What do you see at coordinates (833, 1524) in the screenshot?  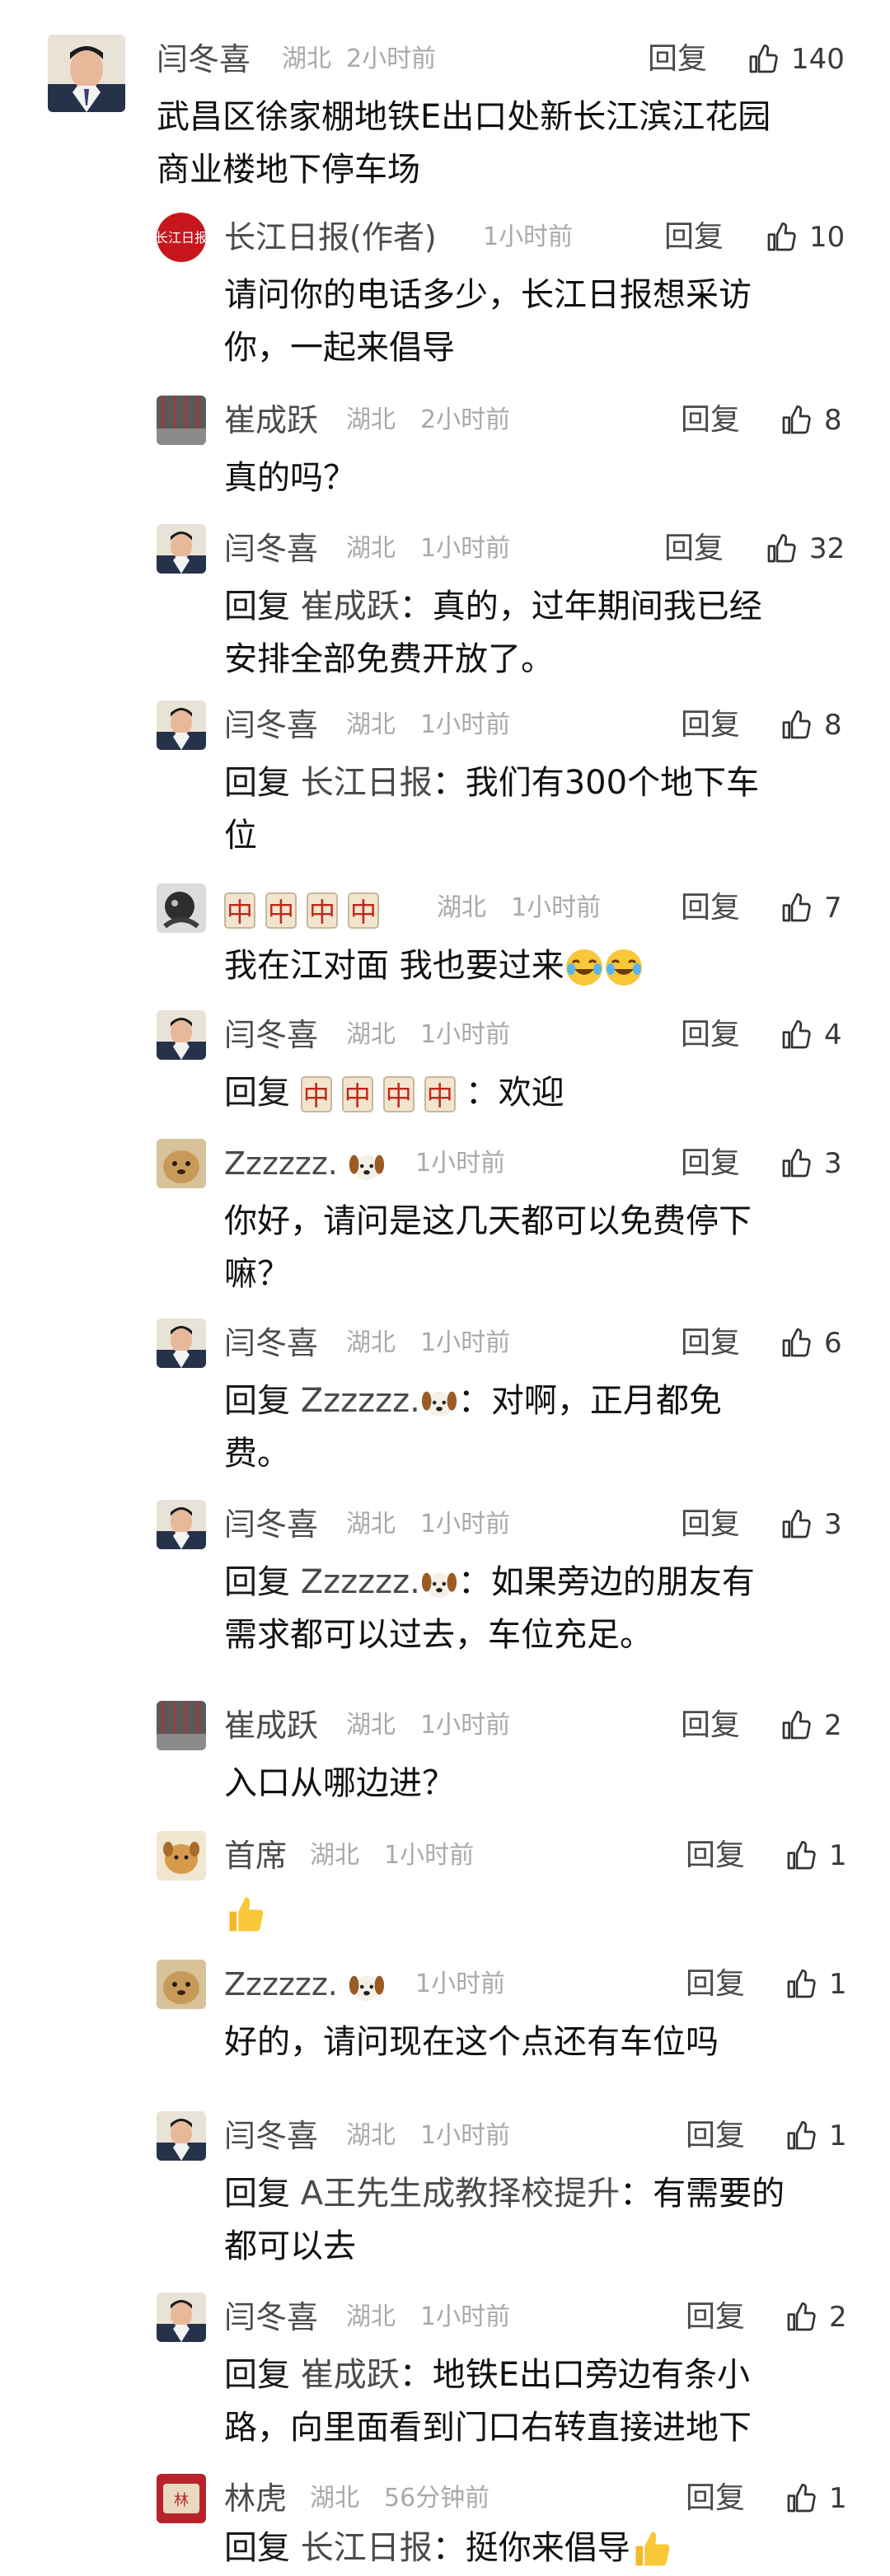 I see `like-count: 3` at bounding box center [833, 1524].